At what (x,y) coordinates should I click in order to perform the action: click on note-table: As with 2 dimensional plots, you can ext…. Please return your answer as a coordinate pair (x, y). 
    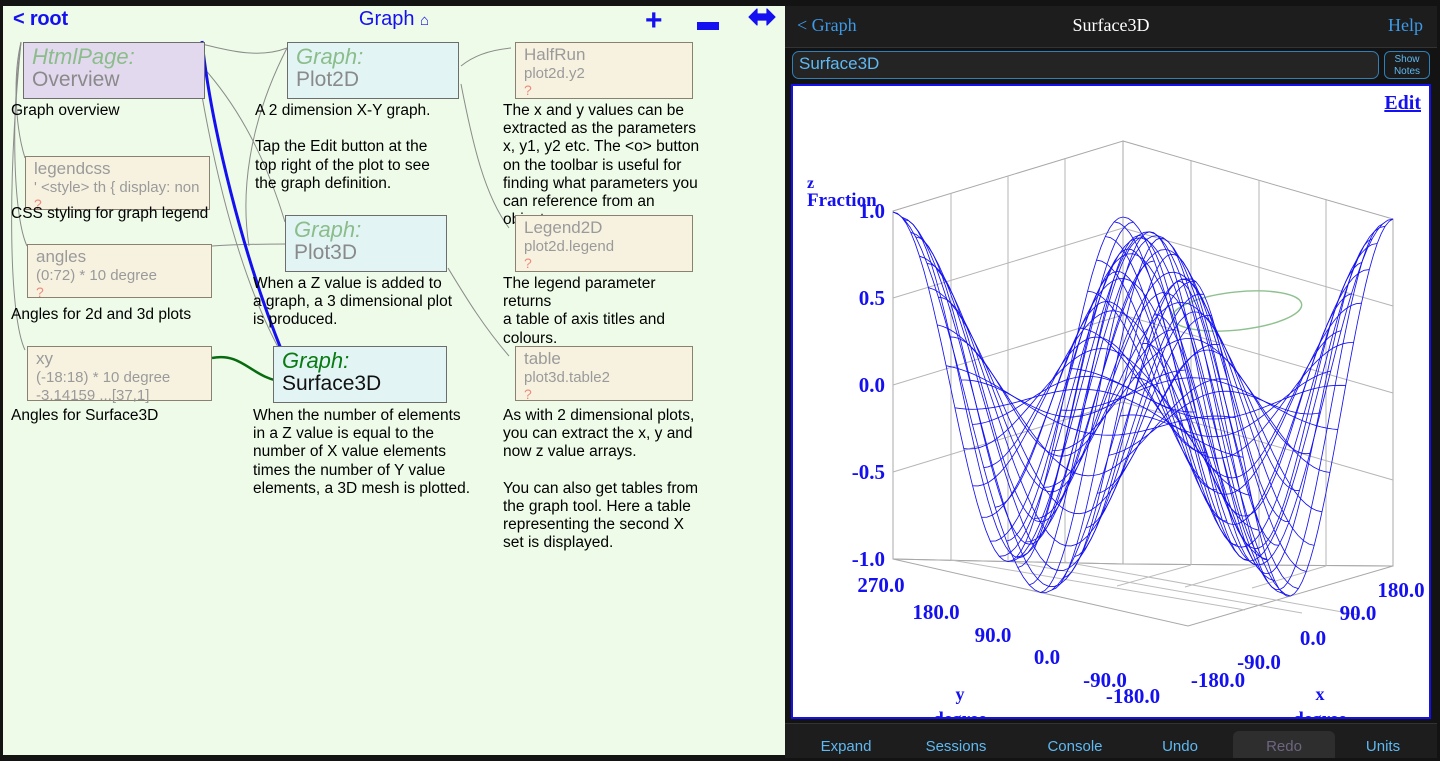
    Looking at the image, I should click on (601, 479).